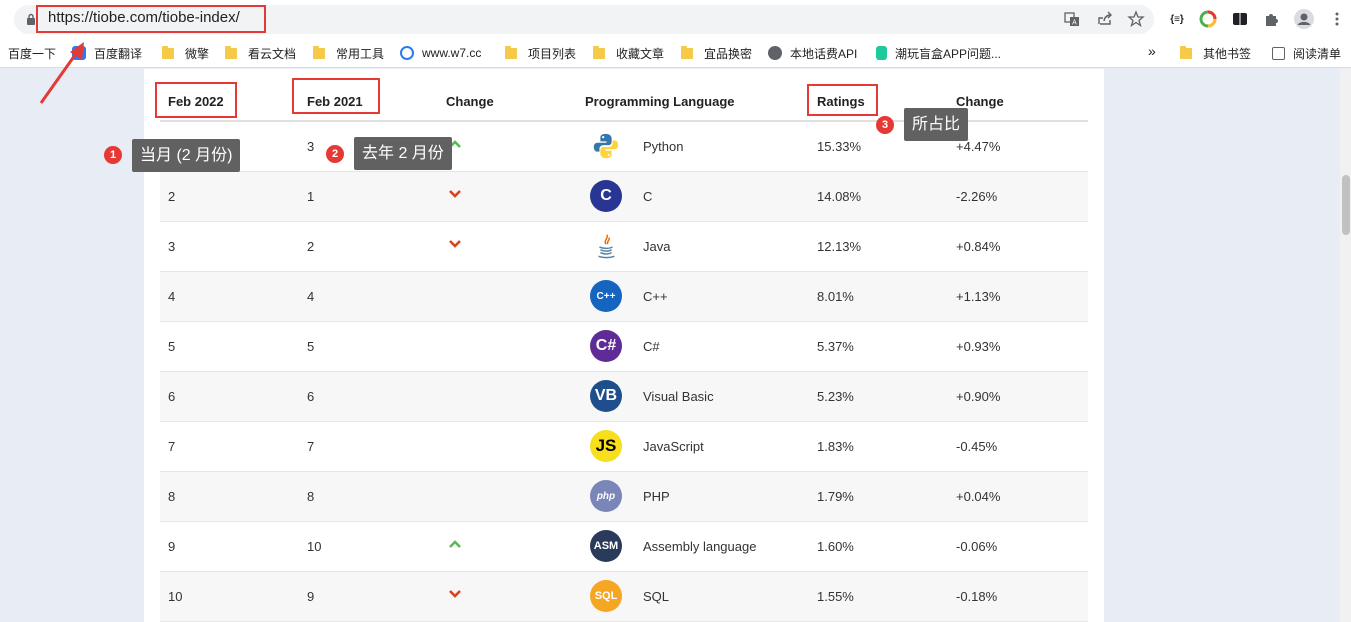  What do you see at coordinates (172, 196) in the screenshot?
I see `rank-current: 2` at bounding box center [172, 196].